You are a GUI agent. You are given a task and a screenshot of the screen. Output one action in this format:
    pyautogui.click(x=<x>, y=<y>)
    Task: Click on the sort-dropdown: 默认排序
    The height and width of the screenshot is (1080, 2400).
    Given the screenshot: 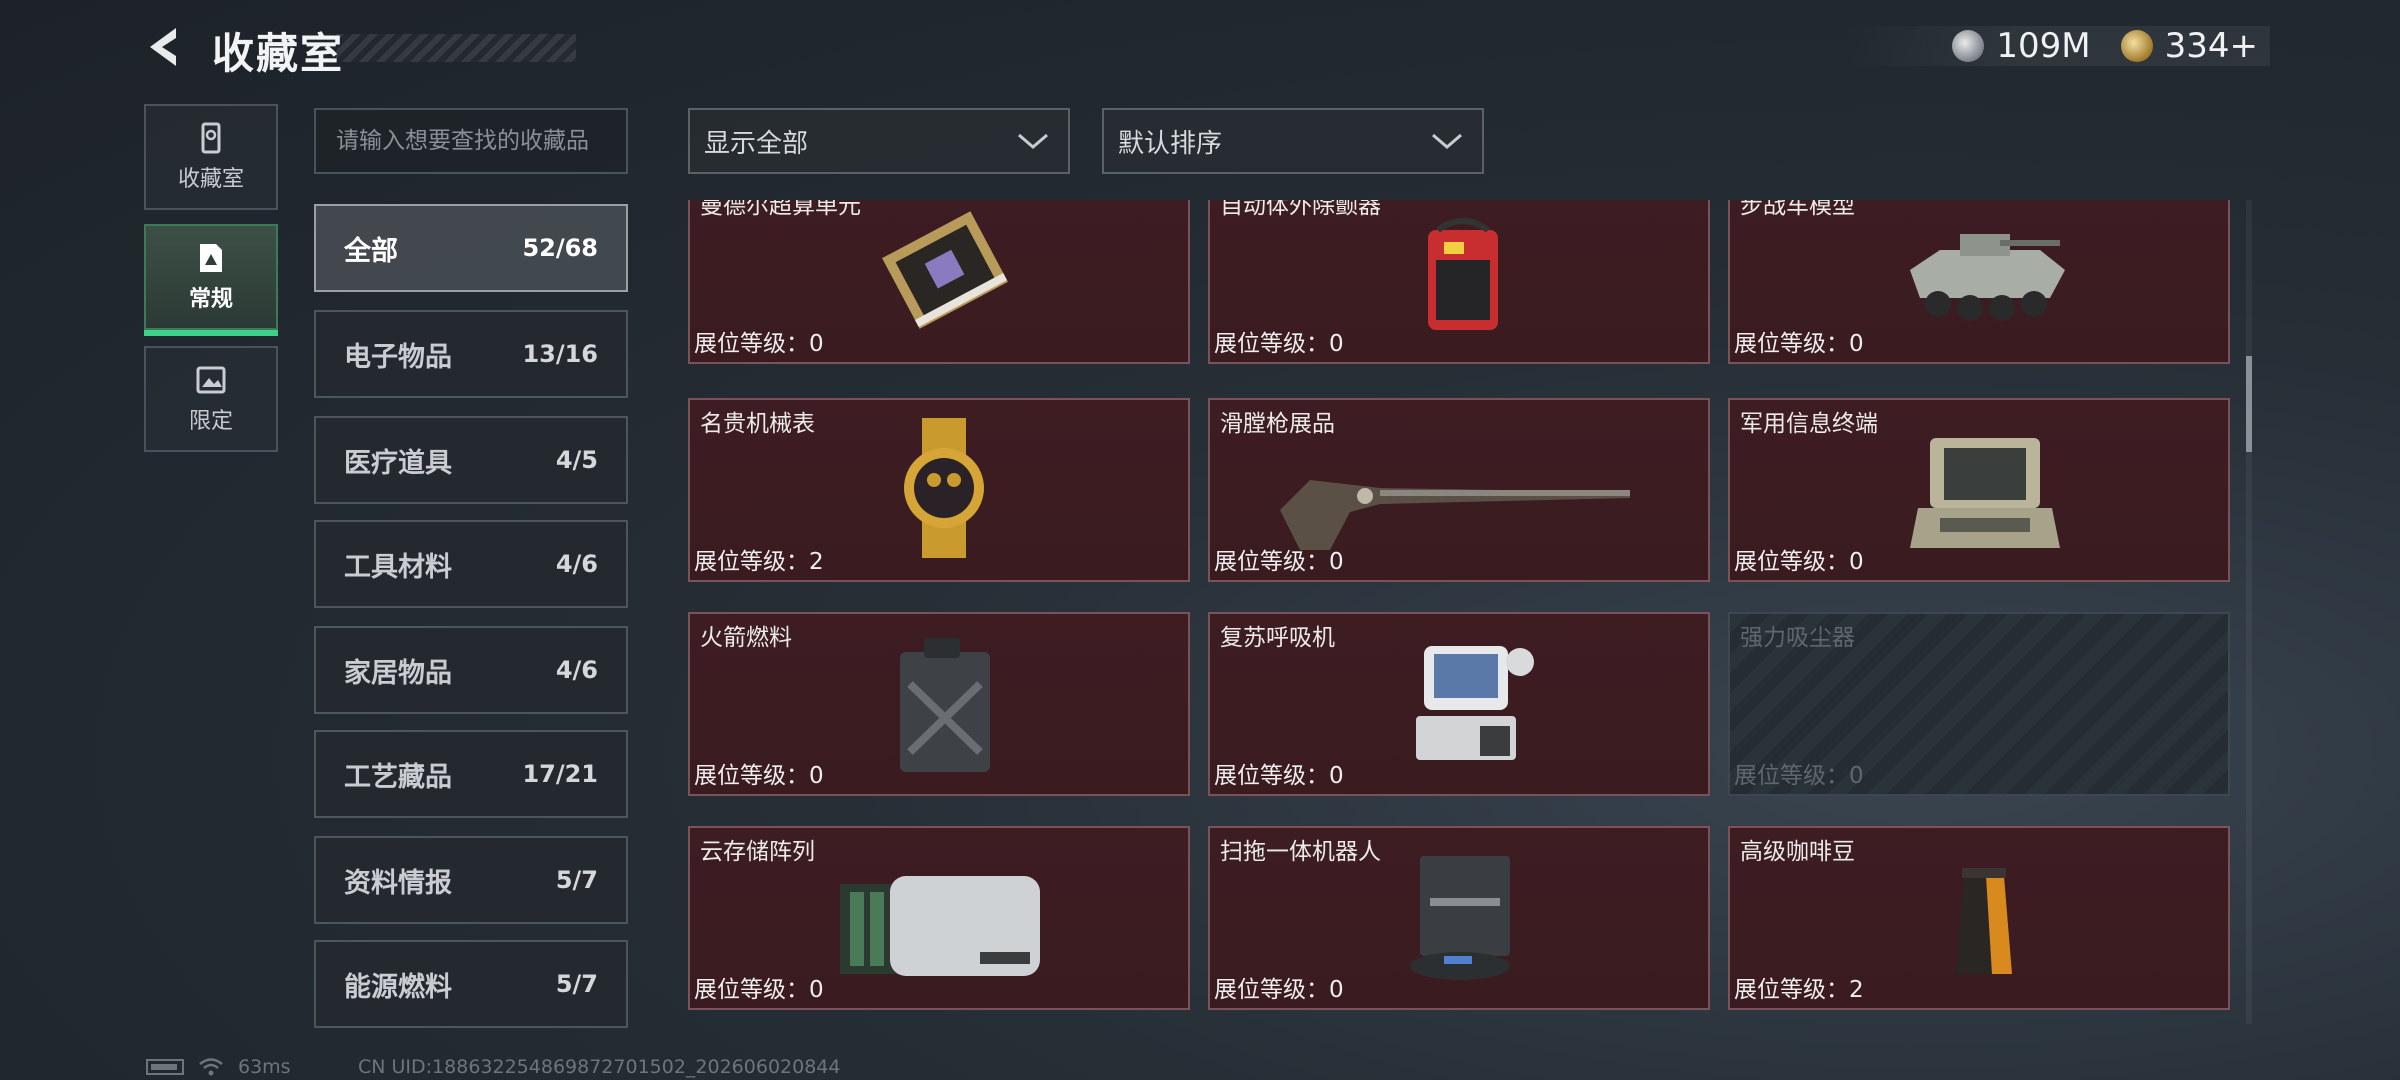 What is the action you would take?
    pyautogui.click(x=1293, y=141)
    